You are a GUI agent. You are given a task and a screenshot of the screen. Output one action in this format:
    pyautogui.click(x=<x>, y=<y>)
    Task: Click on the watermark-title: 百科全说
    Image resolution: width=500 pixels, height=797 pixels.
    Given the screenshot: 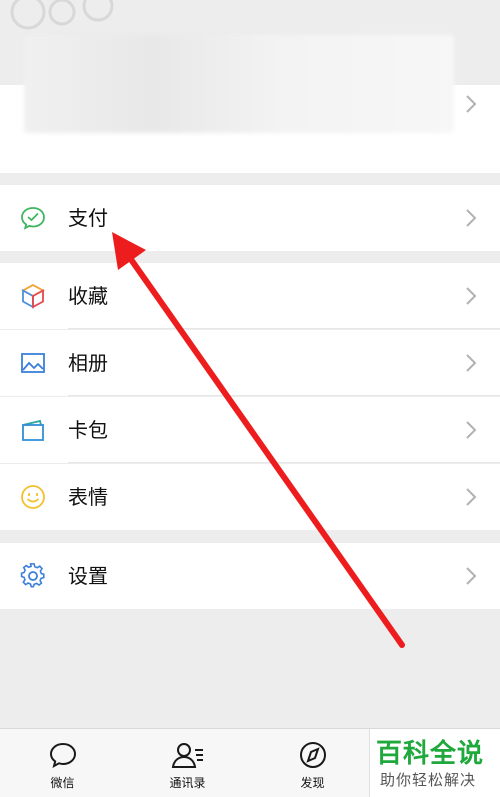 What is the action you would take?
    pyautogui.click(x=430, y=754)
    